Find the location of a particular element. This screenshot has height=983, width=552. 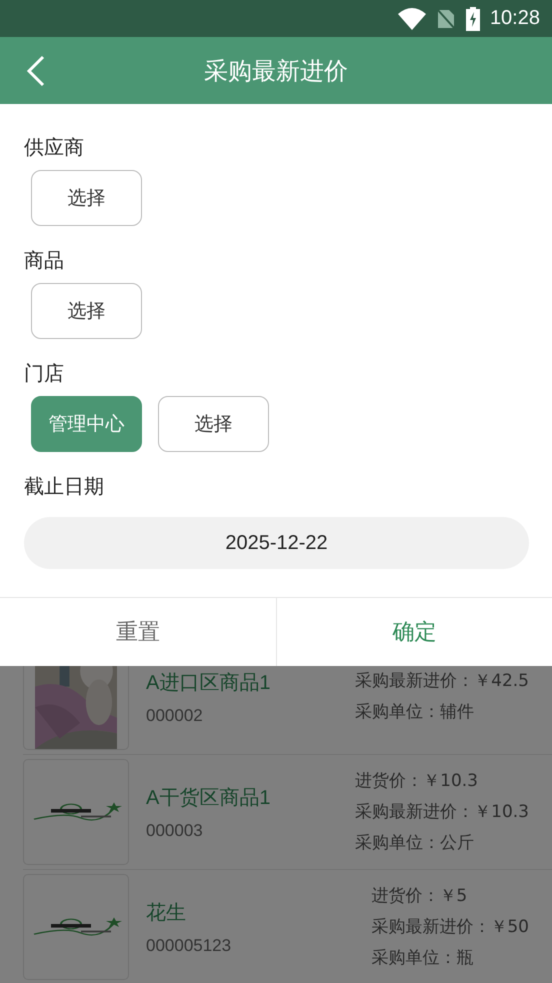

product-code: 000002 is located at coordinates (175, 716).